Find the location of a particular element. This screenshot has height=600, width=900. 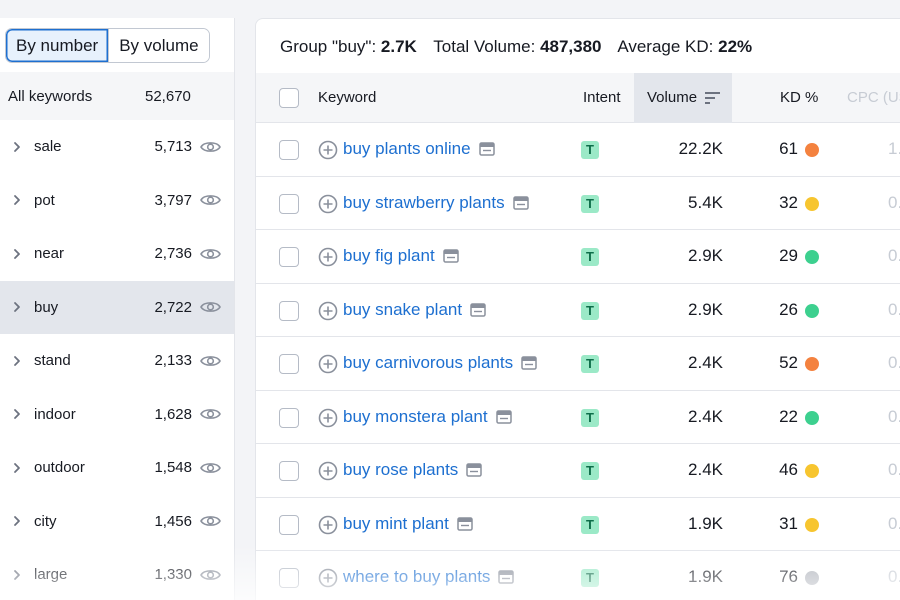

by-number-button: By number is located at coordinates (57, 45).